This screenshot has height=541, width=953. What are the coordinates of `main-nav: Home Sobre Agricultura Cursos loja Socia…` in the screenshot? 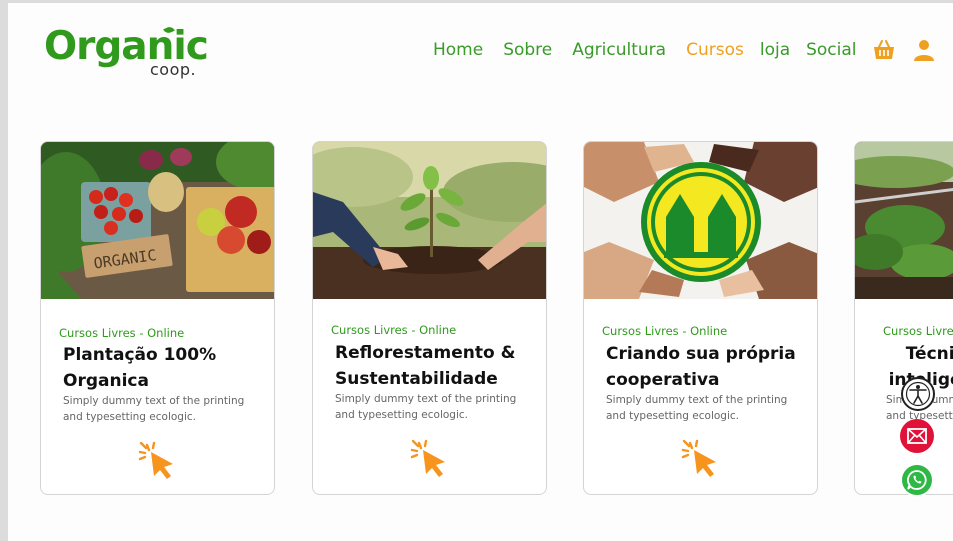 It's located at (692, 50).